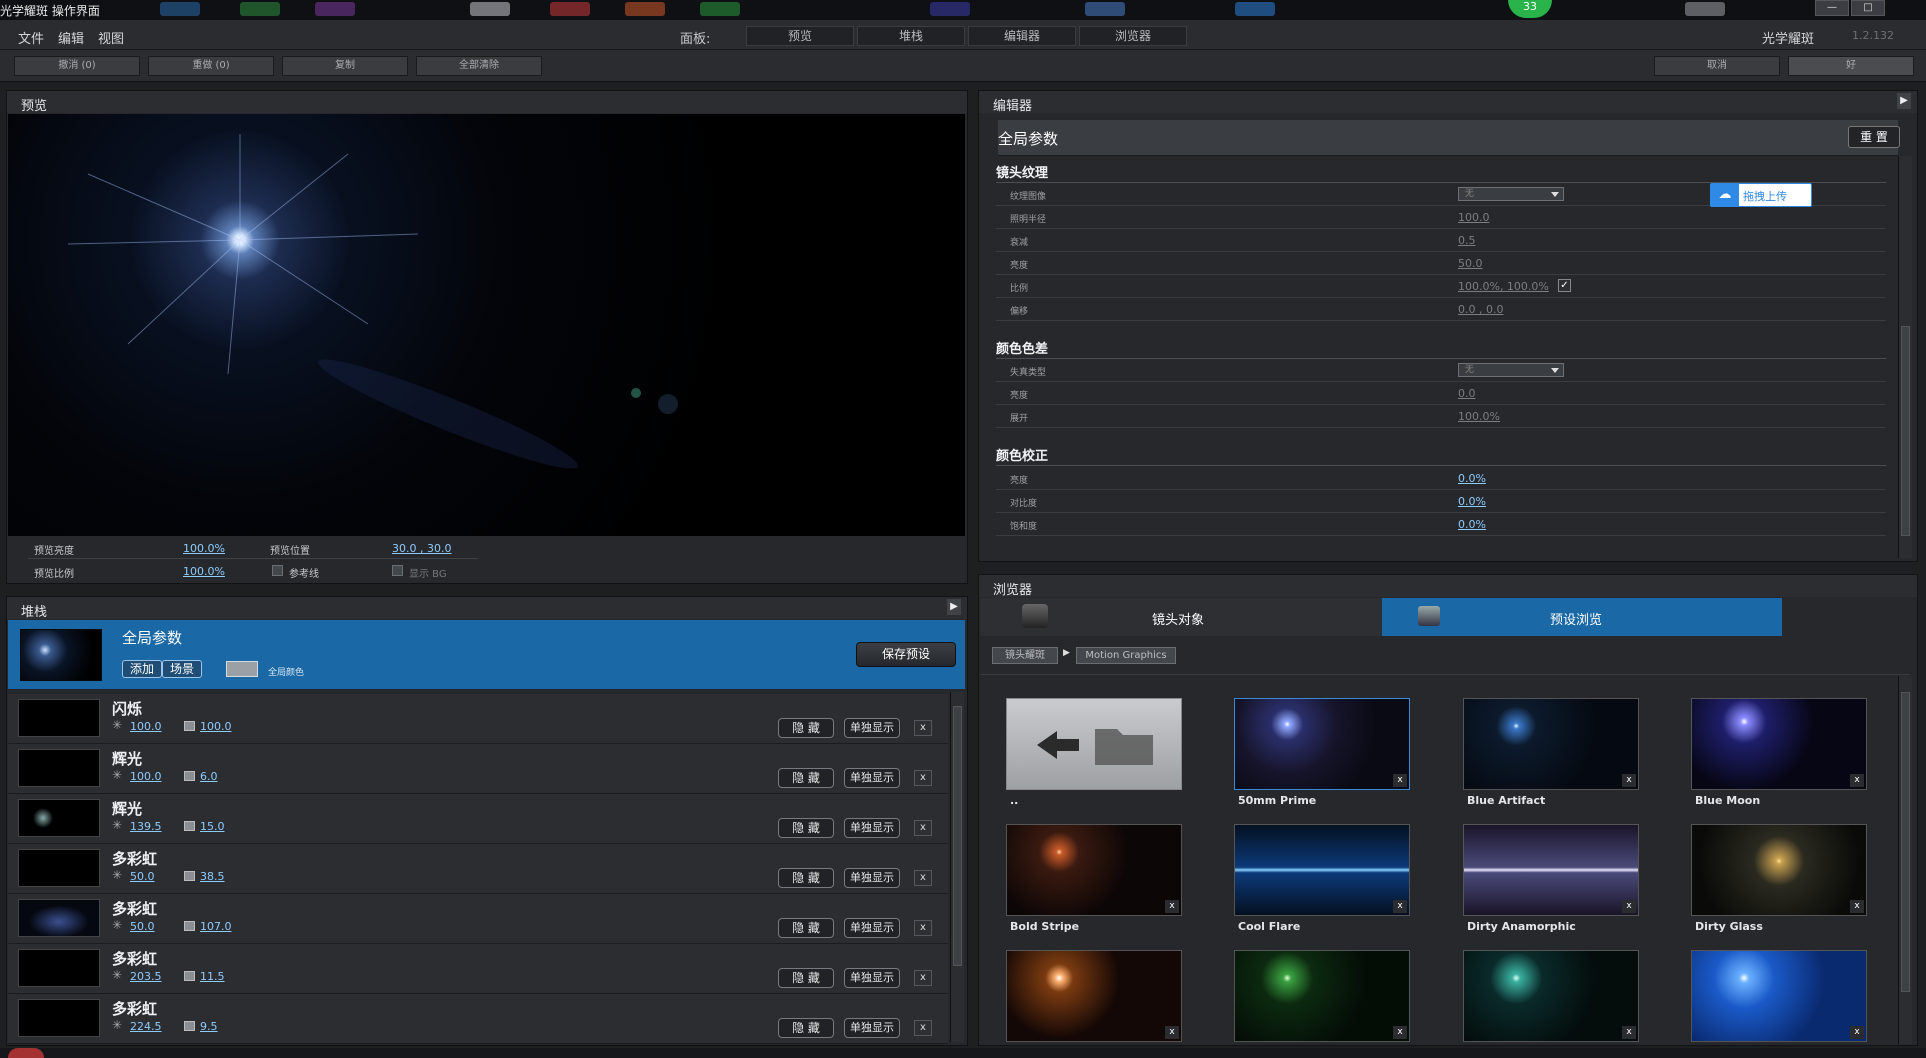  Describe the element at coordinates (1582, 617) in the screenshot. I see `tab-preset-browser: 预设浏览` at that location.